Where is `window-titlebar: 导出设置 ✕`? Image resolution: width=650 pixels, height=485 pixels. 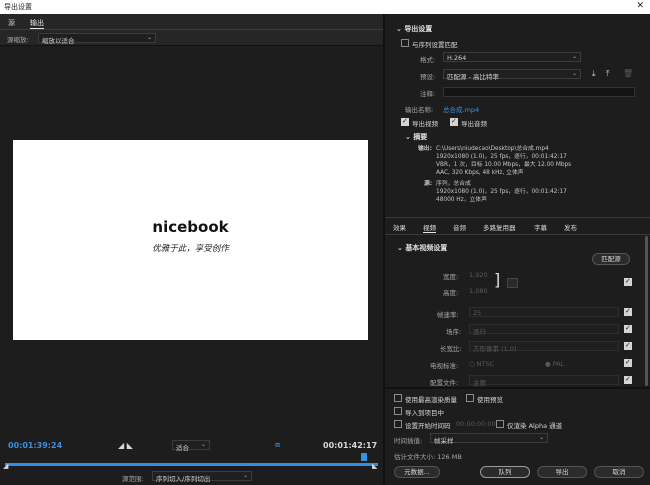
window-titlebar: 导出设置 ✕ is located at coordinates (325, 7).